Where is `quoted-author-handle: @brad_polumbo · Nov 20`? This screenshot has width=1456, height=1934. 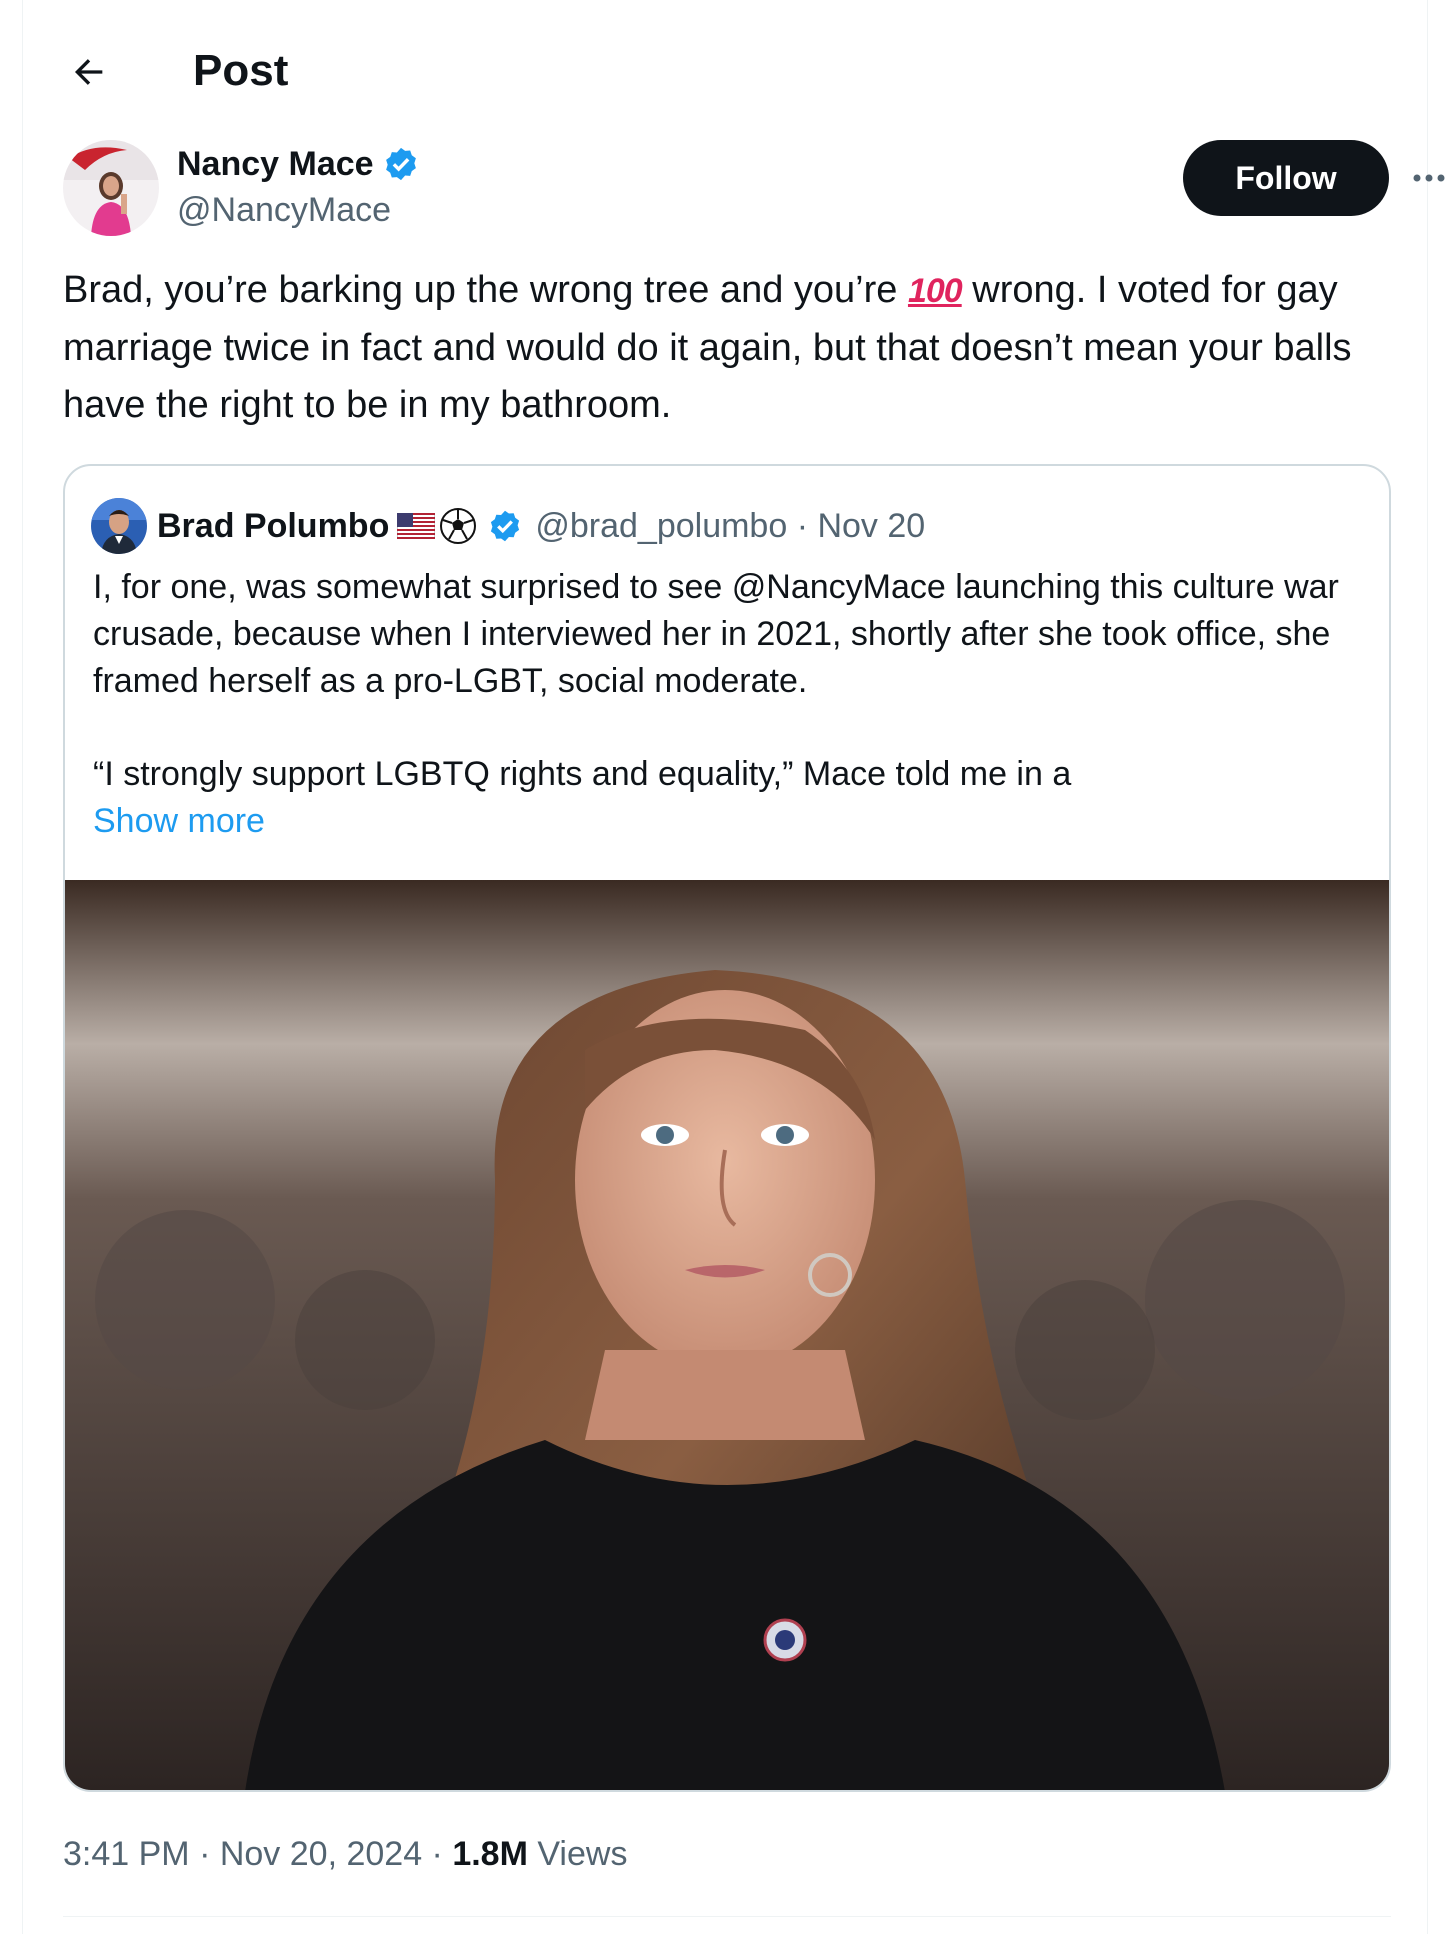 quoted-author-handle: @brad_polumbo · Nov 20 is located at coordinates (730, 526).